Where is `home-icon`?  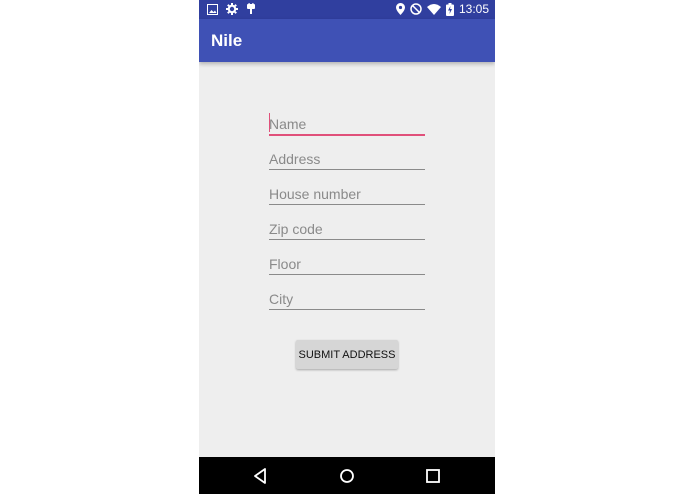
home-icon is located at coordinates (347, 476).